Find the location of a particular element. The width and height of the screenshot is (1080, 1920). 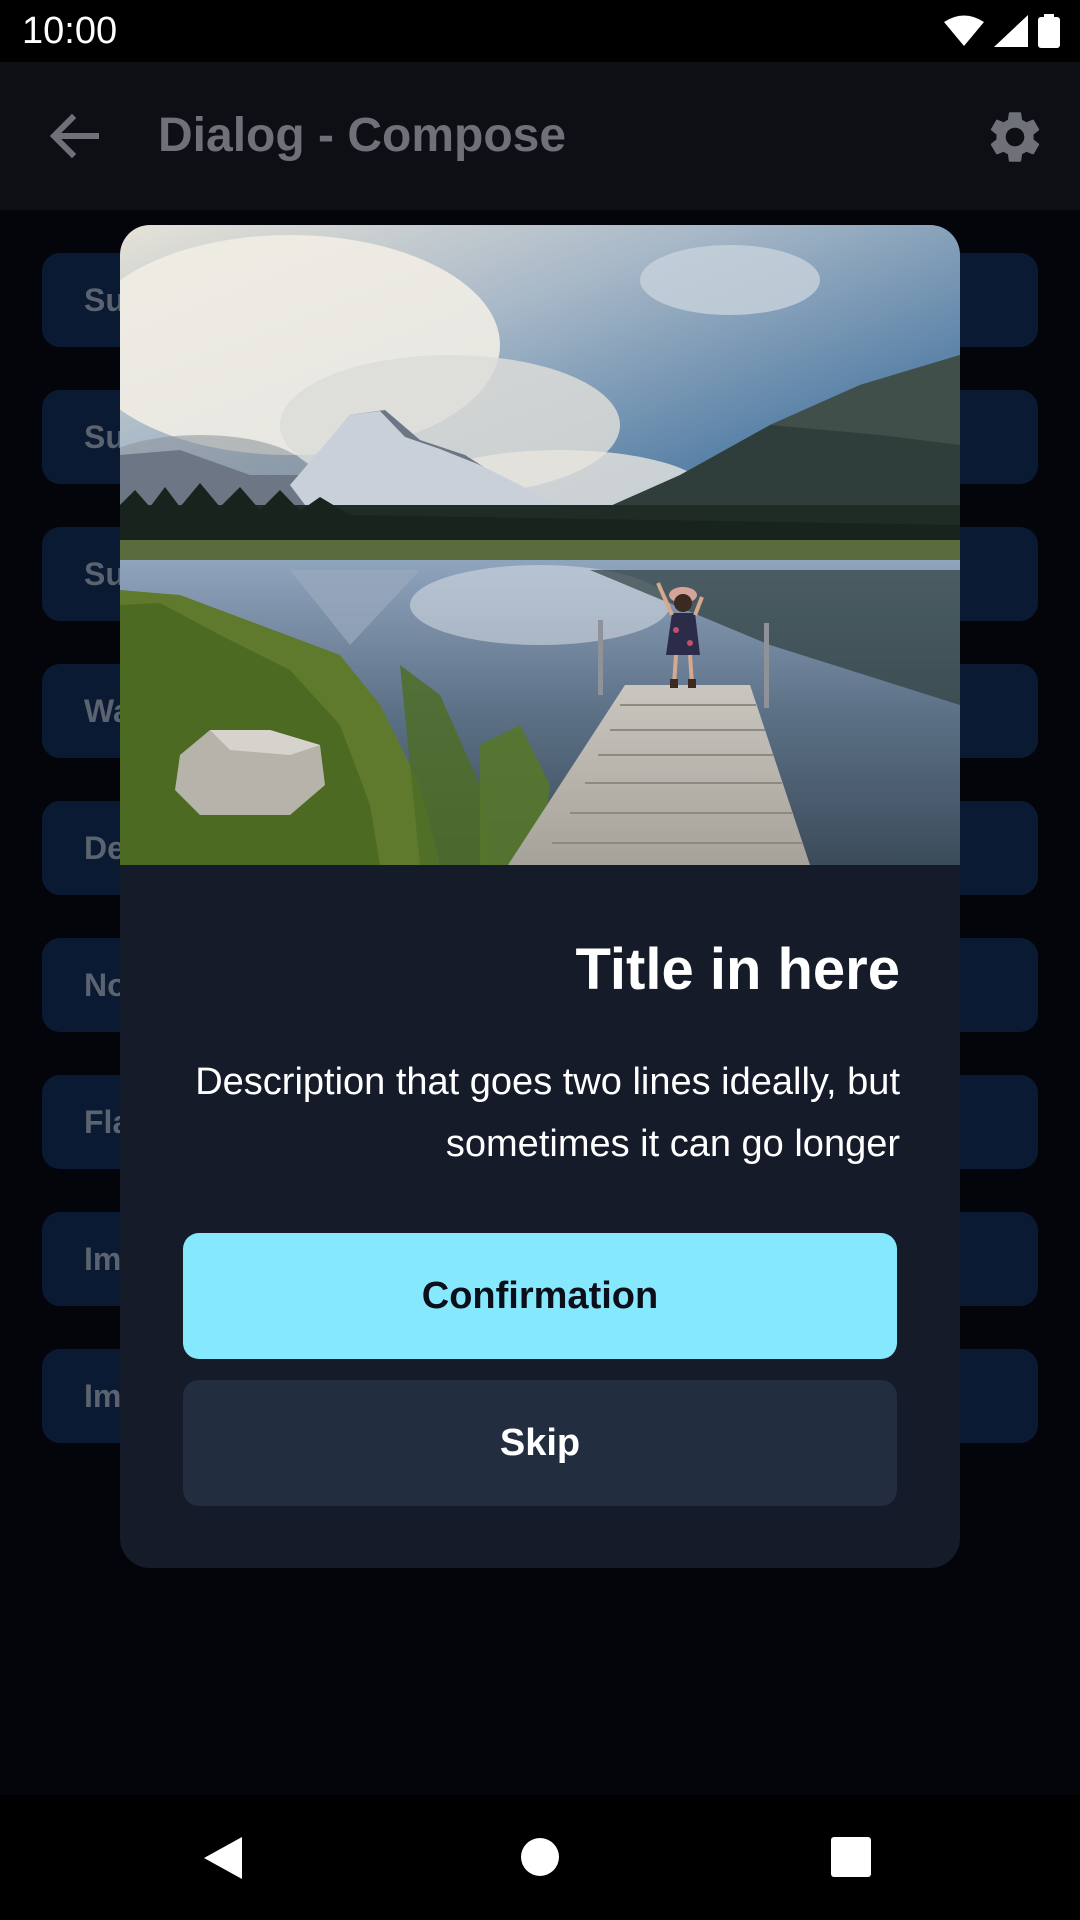

nav-home-icon is located at coordinates (540, 1857).